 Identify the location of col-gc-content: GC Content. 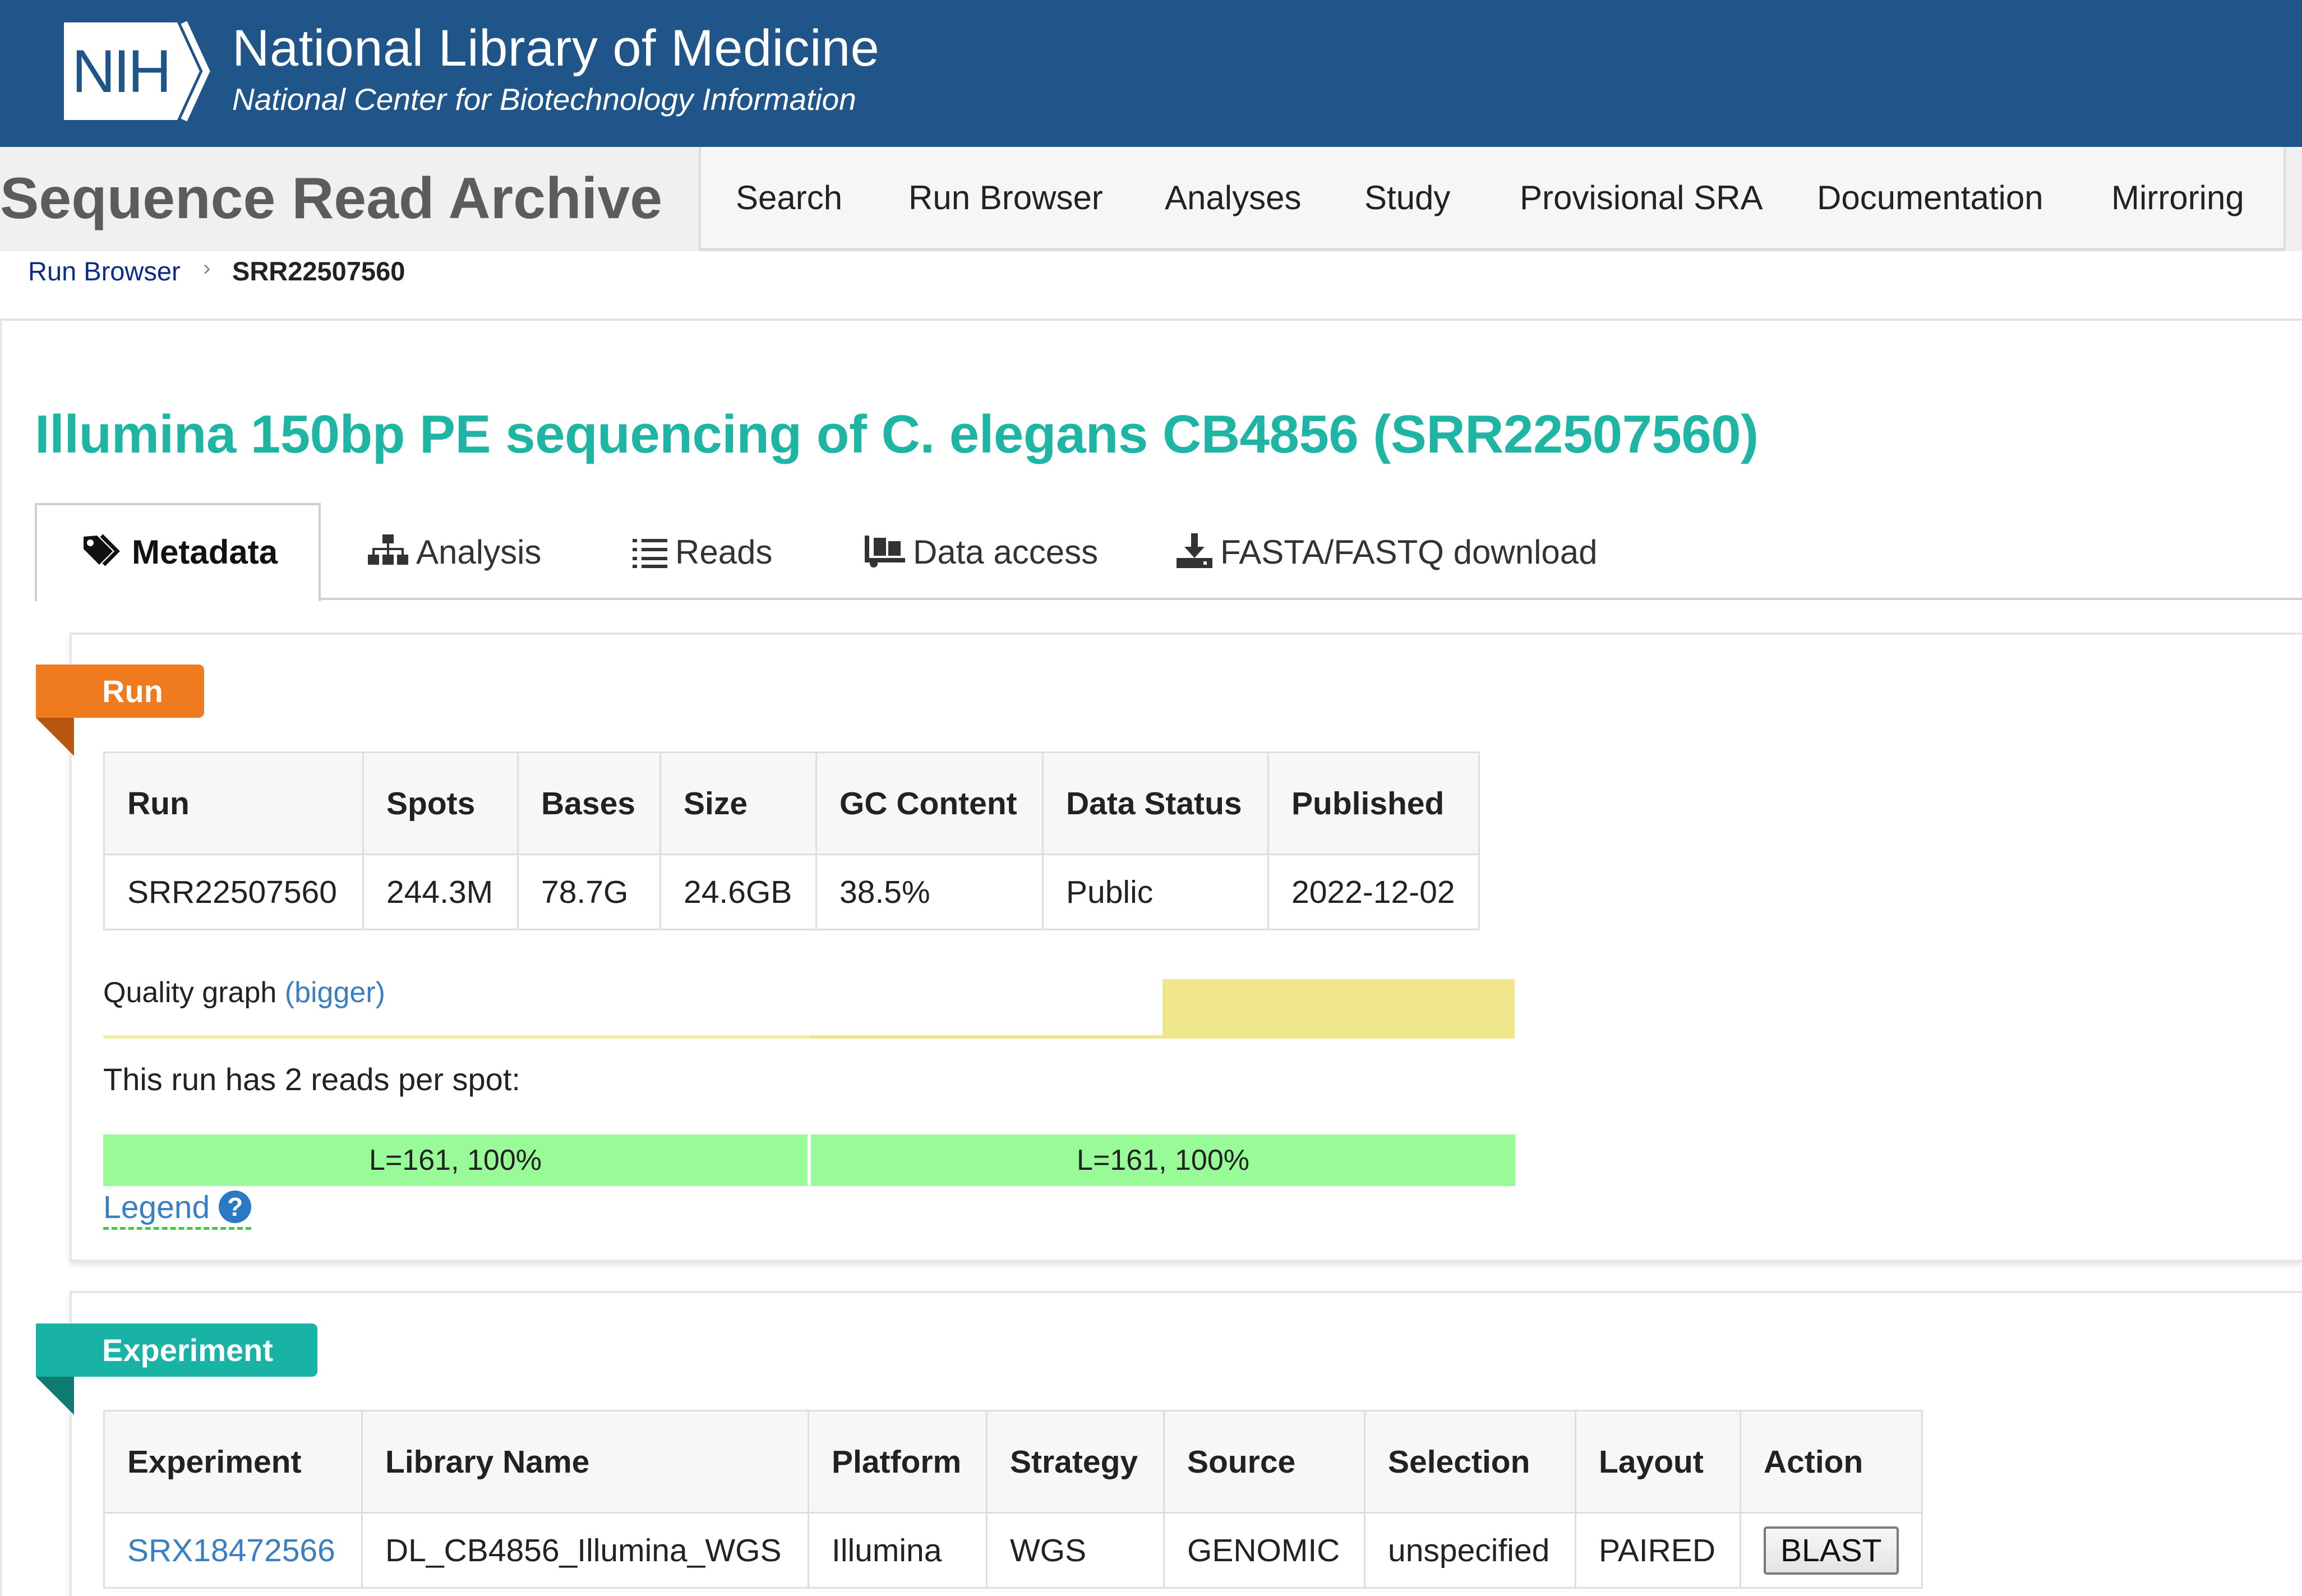
(930, 803).